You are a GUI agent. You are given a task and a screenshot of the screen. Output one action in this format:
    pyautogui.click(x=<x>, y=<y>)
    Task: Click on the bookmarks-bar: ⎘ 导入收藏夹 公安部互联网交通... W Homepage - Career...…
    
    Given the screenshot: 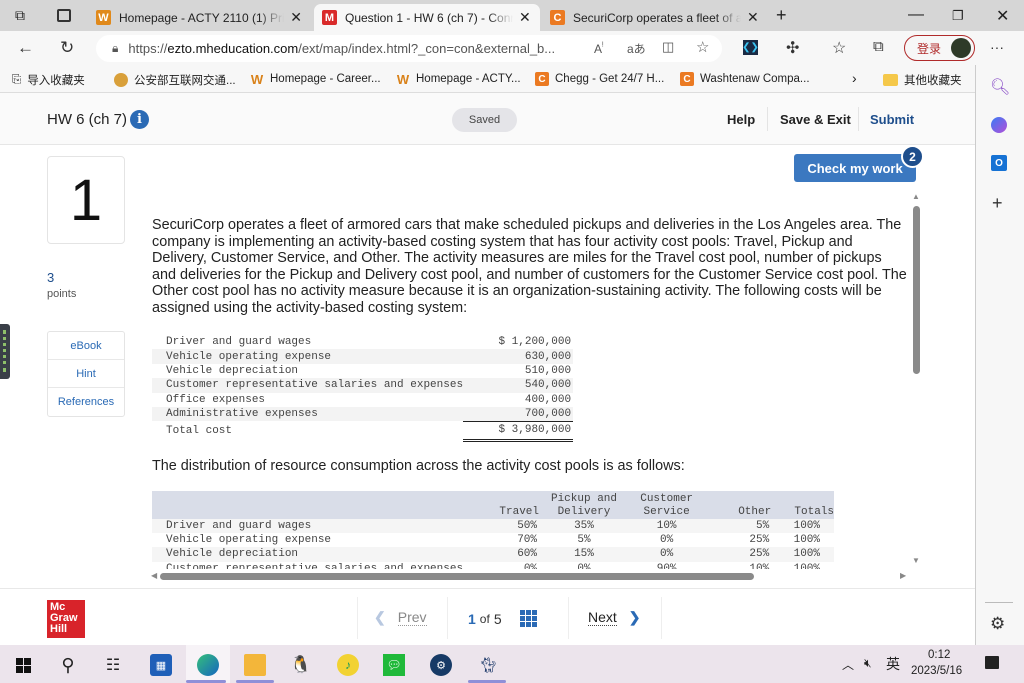 What is the action you would take?
    pyautogui.click(x=487, y=79)
    